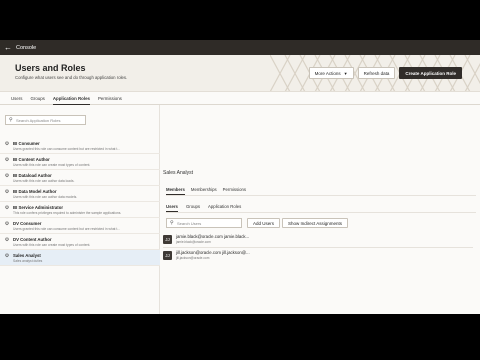 The image size is (480, 360). Describe the element at coordinates (224, 206) in the screenshot. I see `tab-member-application-roles: Application Roles` at that location.